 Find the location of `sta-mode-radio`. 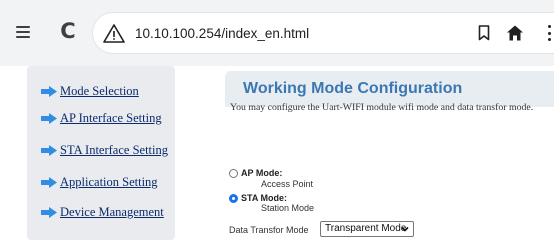

sta-mode-radio is located at coordinates (233, 198).